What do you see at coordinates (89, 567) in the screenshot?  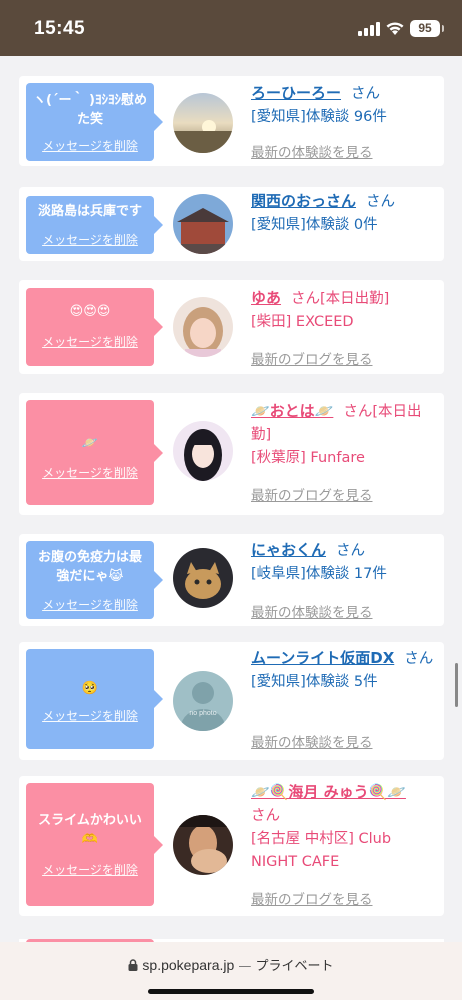 I see `message-text: お腹の免疫力は最強だにゃ😹` at bounding box center [89, 567].